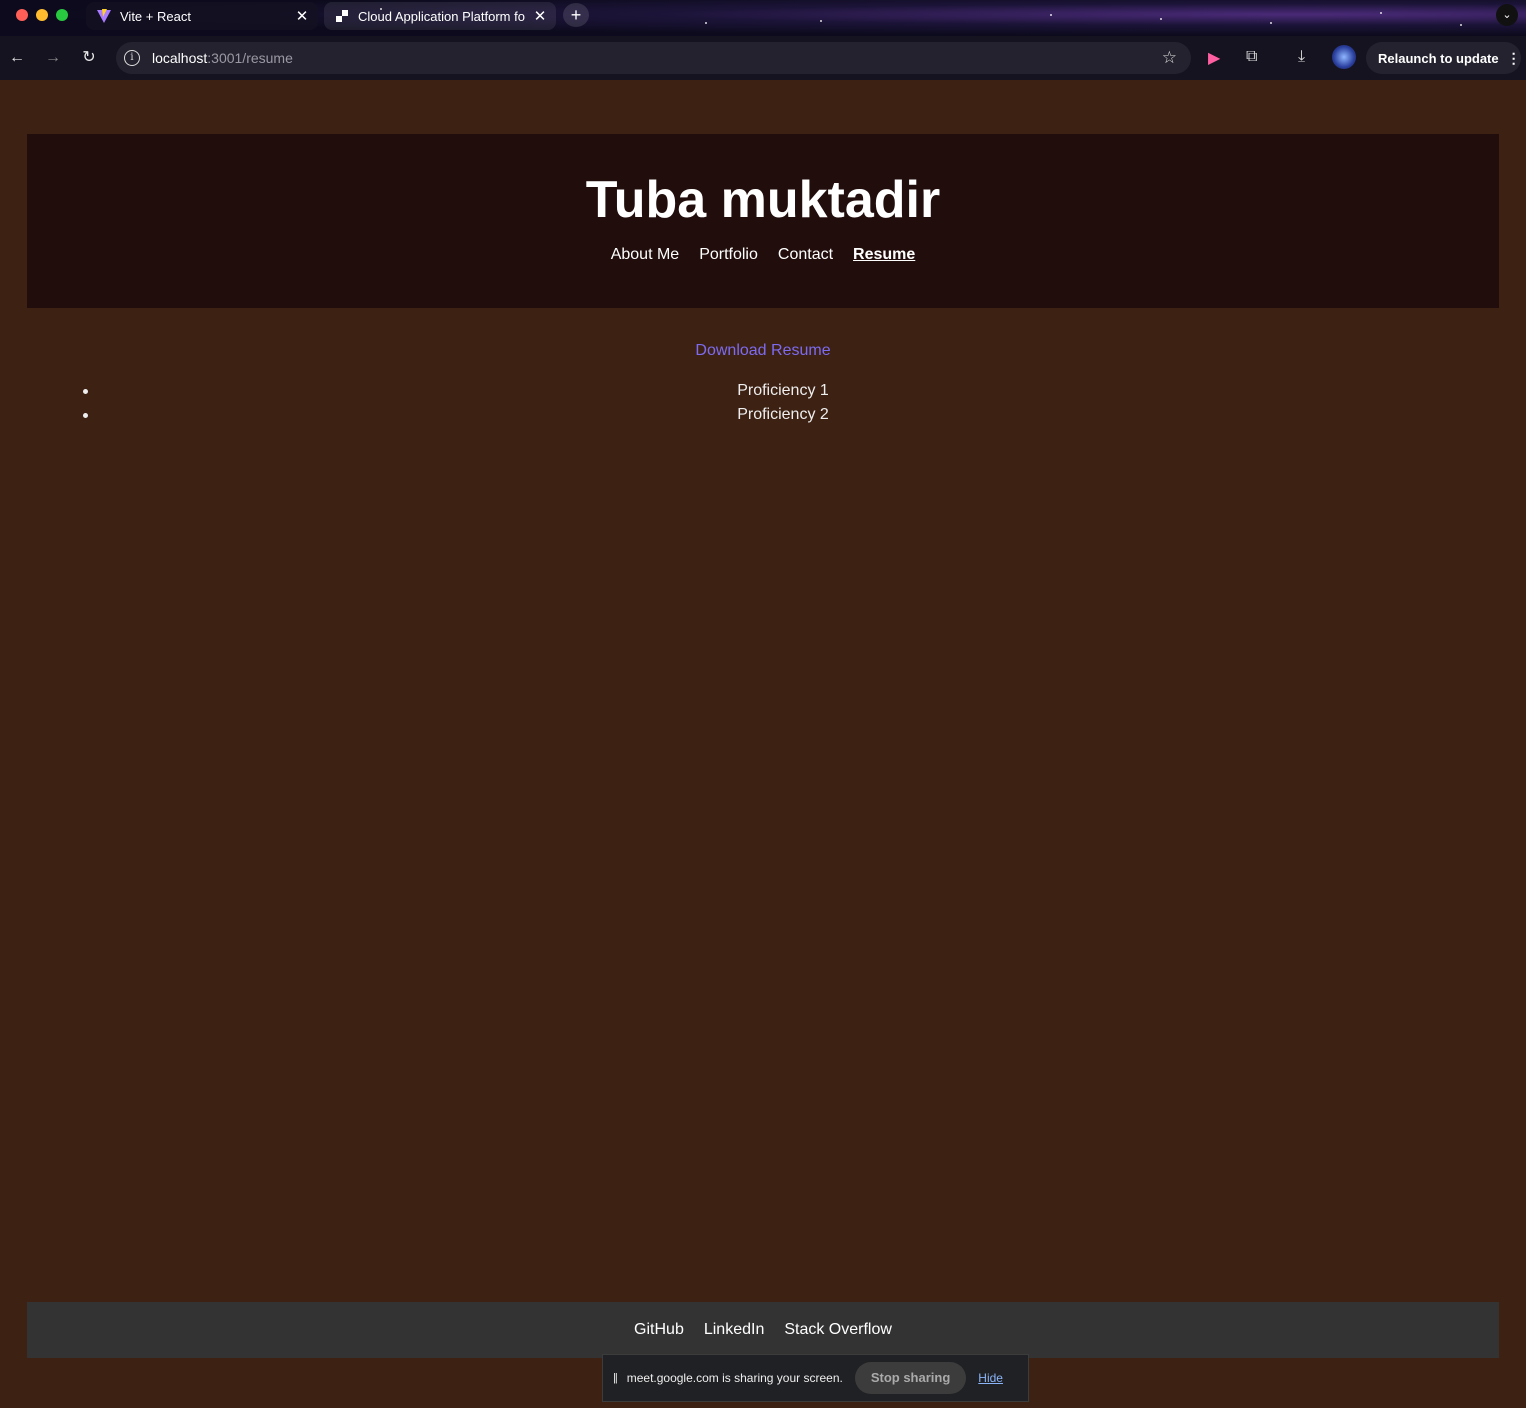 Image resolution: width=1526 pixels, height=1408 pixels. I want to click on cloud-platform-icon, so click(342, 16).